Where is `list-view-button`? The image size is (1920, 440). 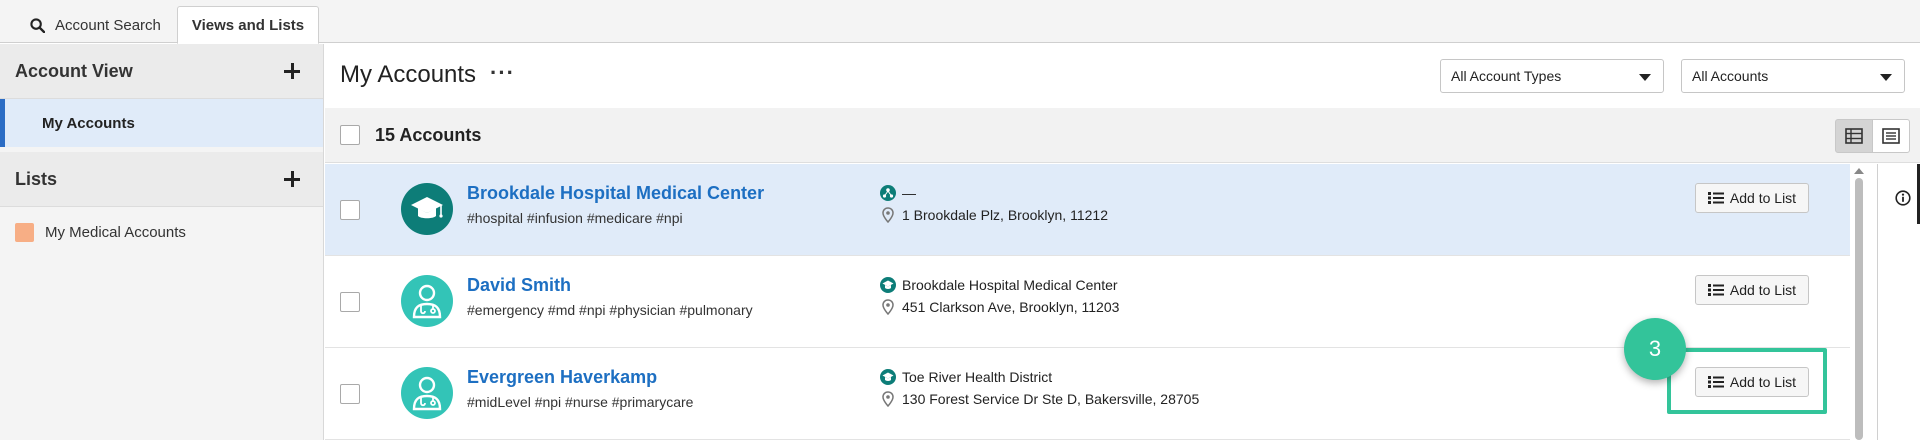 list-view-button is located at coordinates (1891, 136).